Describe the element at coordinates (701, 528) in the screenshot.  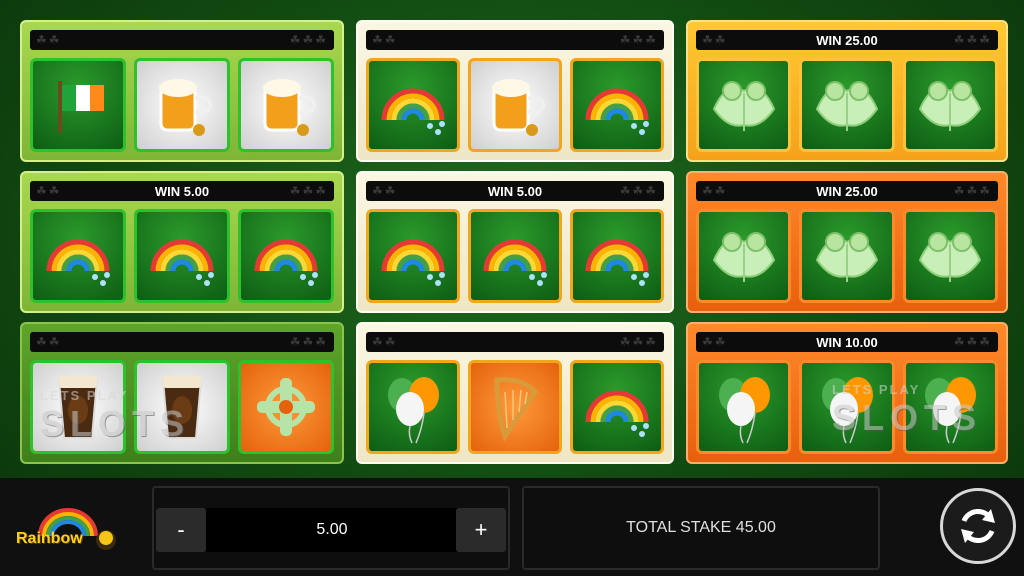
I see `total-stake: TOTAL STAKE 45.00` at that location.